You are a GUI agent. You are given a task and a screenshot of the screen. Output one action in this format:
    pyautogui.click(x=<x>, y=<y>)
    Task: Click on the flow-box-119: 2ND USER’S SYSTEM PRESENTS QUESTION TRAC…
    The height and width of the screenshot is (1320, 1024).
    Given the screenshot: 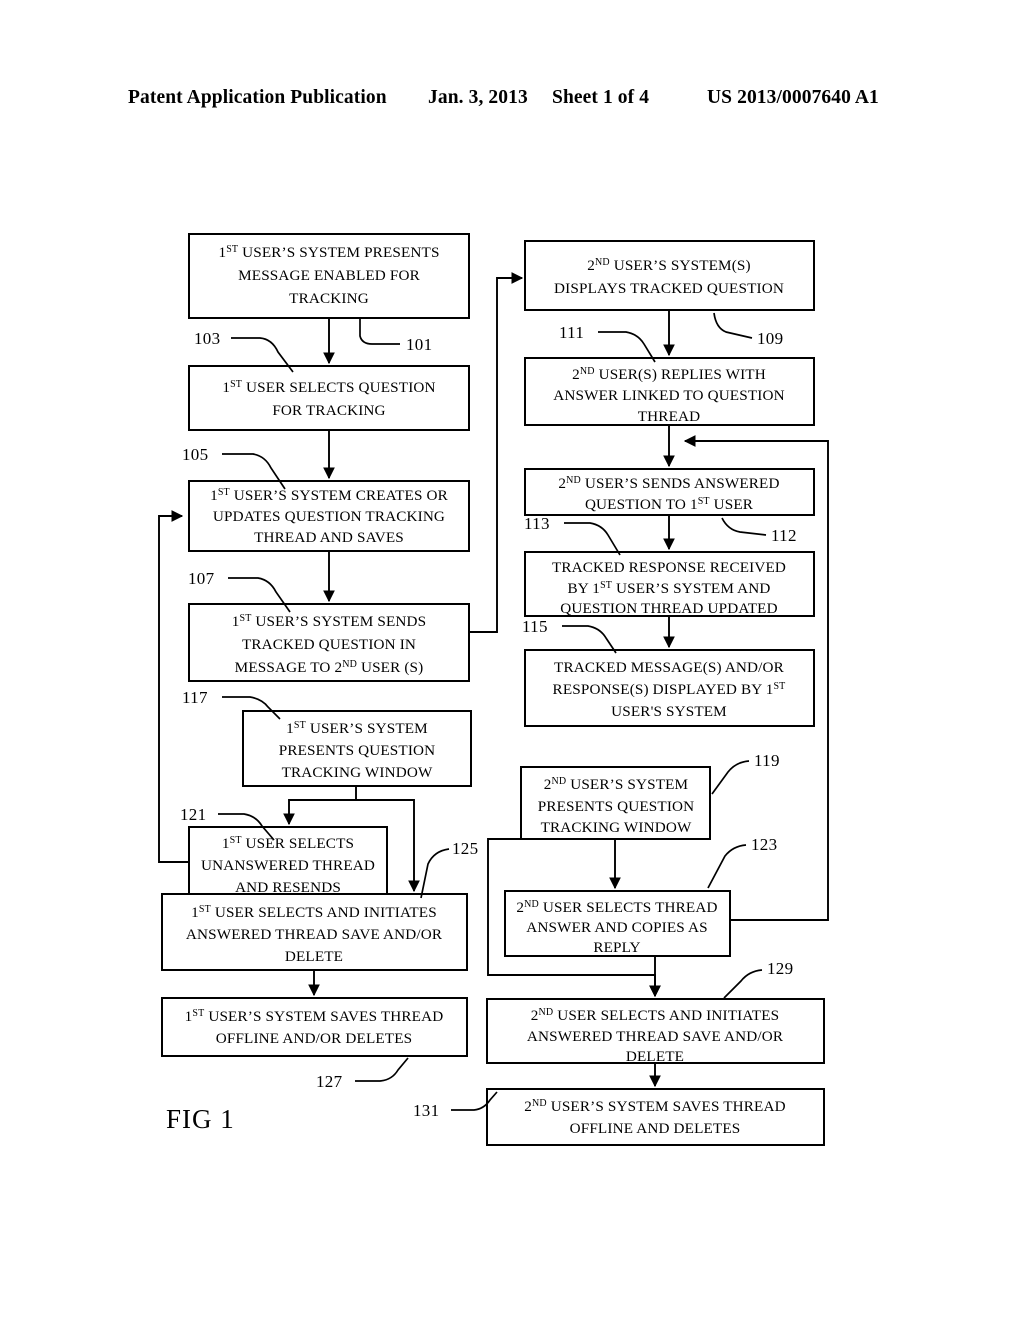 What is the action you would take?
    pyautogui.click(x=615, y=803)
    